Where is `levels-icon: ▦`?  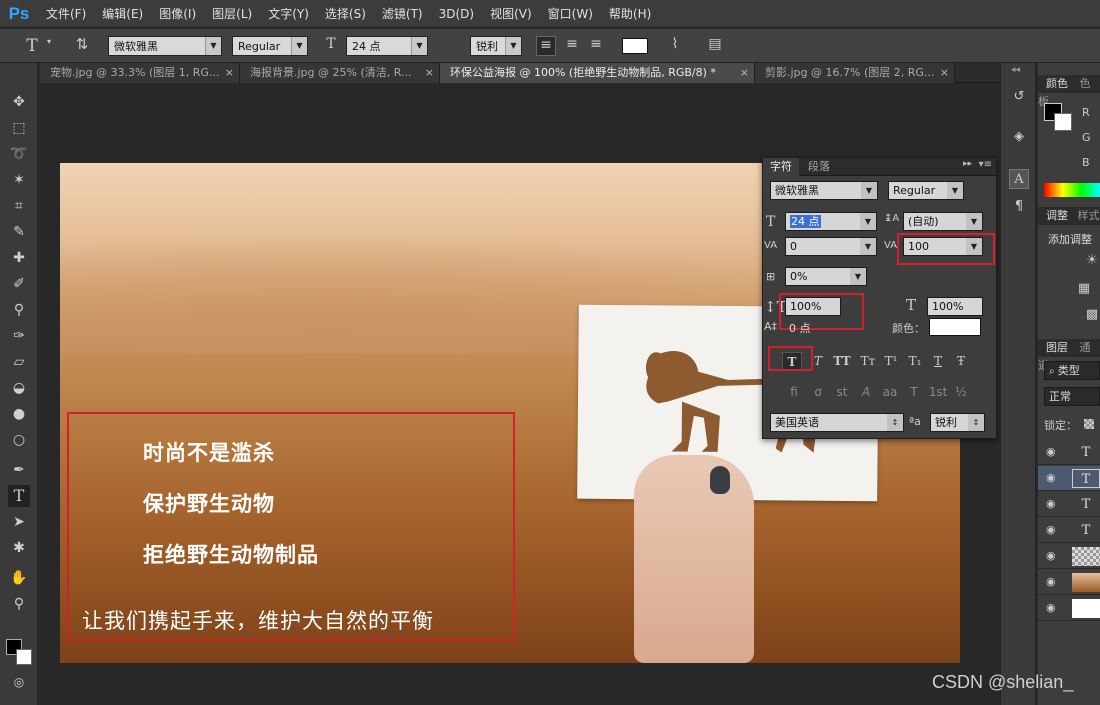 levels-icon: ▦ is located at coordinates (1084, 289).